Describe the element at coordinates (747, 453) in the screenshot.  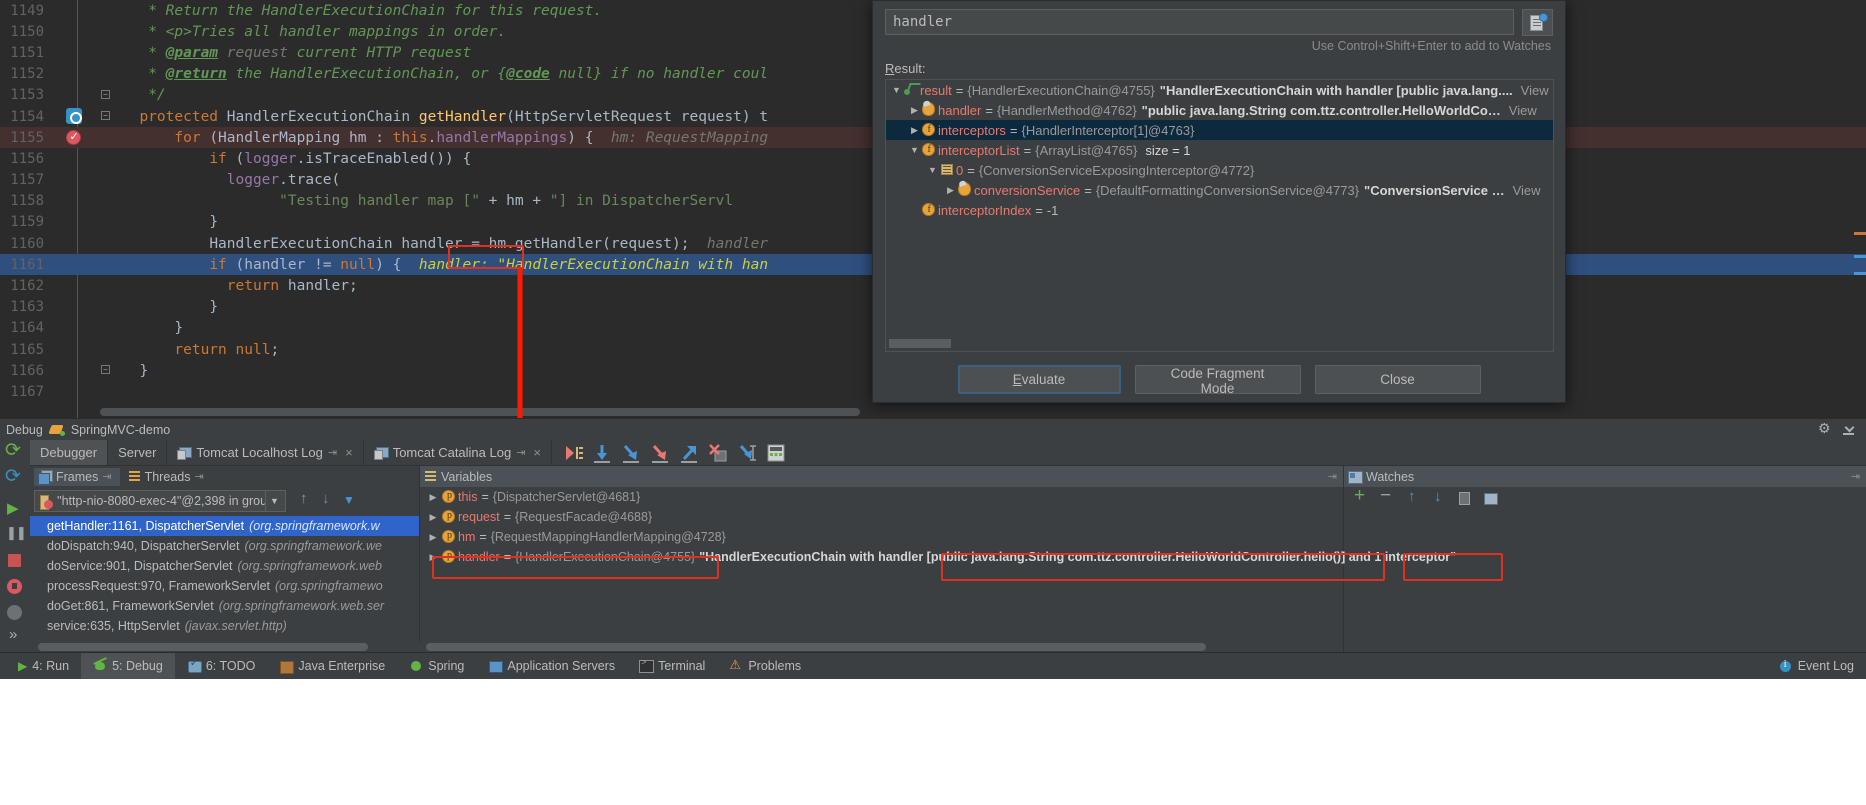
I see `run-to-cursor-icon` at that location.